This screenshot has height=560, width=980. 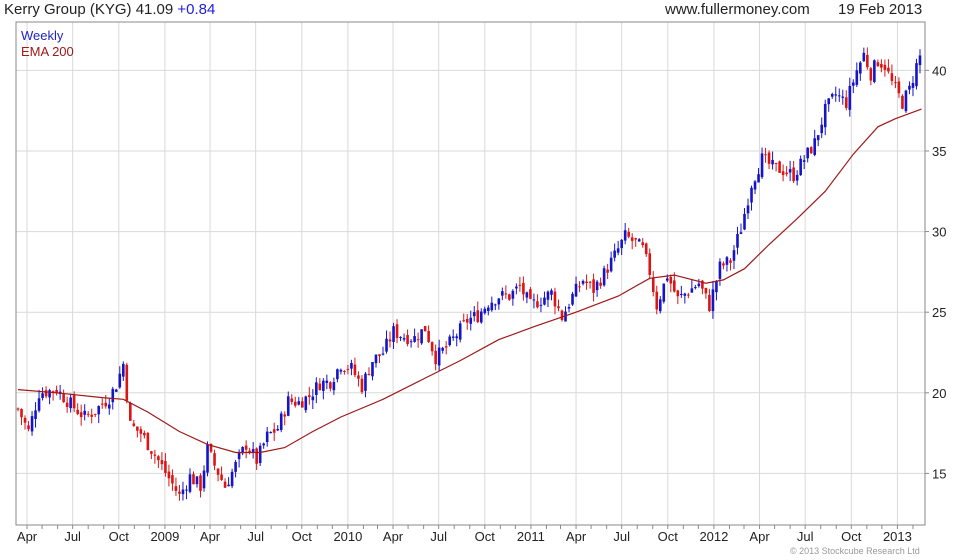 I want to click on y-tick-label: 35, so click(x=939, y=151).